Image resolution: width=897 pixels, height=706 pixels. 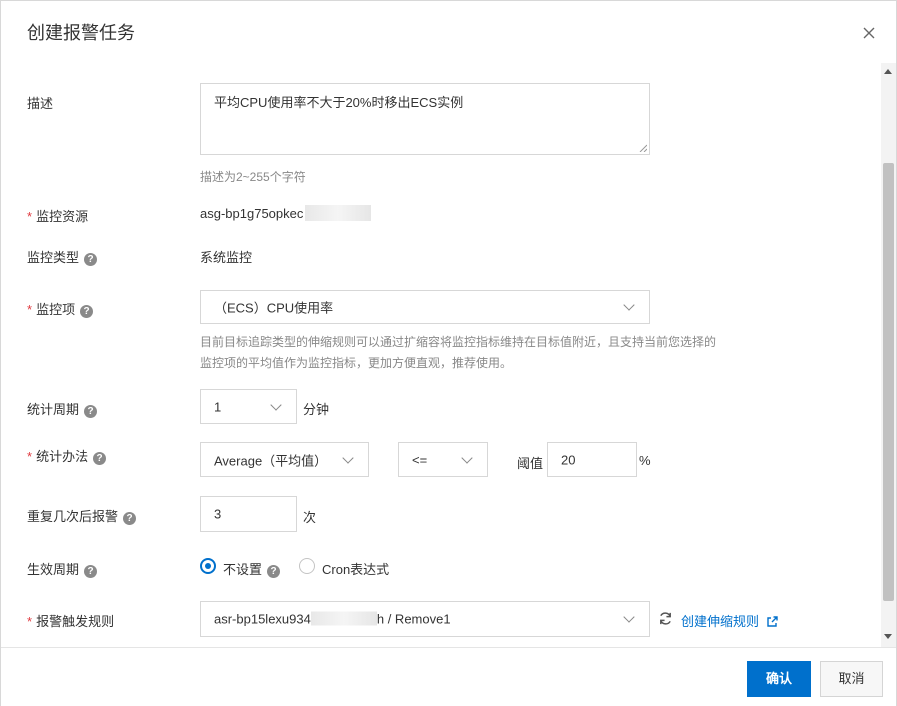 I want to click on threshold-value: 20, so click(x=568, y=459).